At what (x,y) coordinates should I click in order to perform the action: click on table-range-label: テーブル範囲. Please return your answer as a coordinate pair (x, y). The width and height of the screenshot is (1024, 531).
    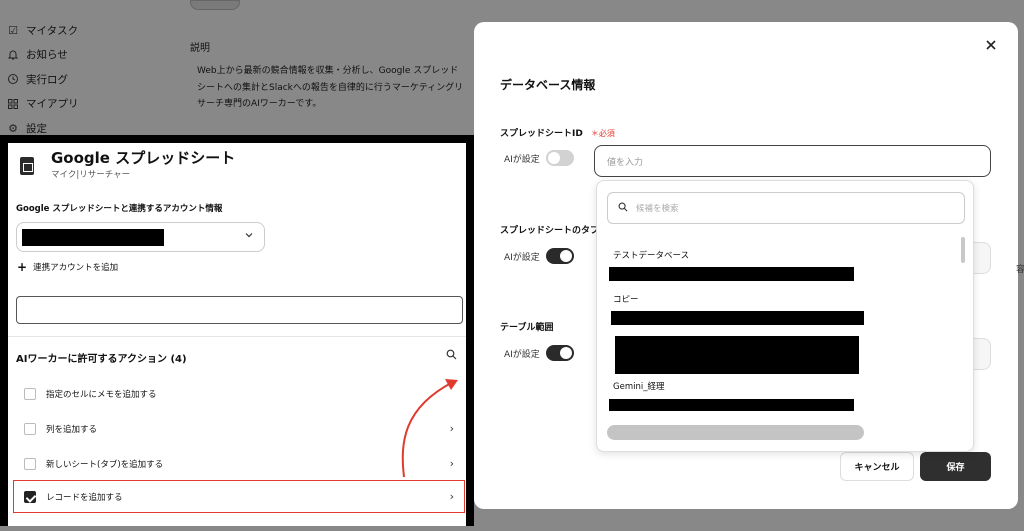
    Looking at the image, I should click on (527, 328).